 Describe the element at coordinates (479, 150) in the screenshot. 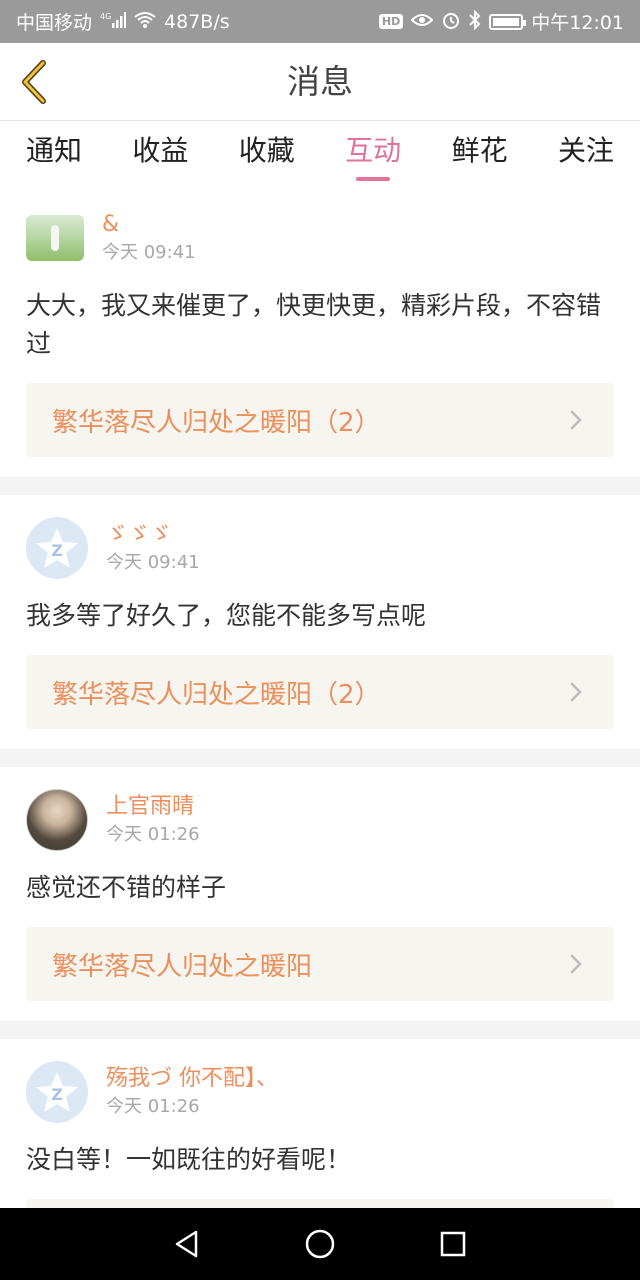

I see `tab-label: 鲜花` at that location.